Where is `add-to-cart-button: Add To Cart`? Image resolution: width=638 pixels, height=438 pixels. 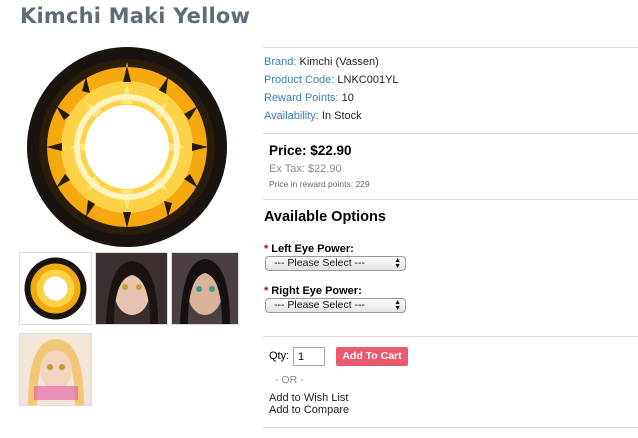
add-to-cart-button: Add To Cart is located at coordinates (372, 356).